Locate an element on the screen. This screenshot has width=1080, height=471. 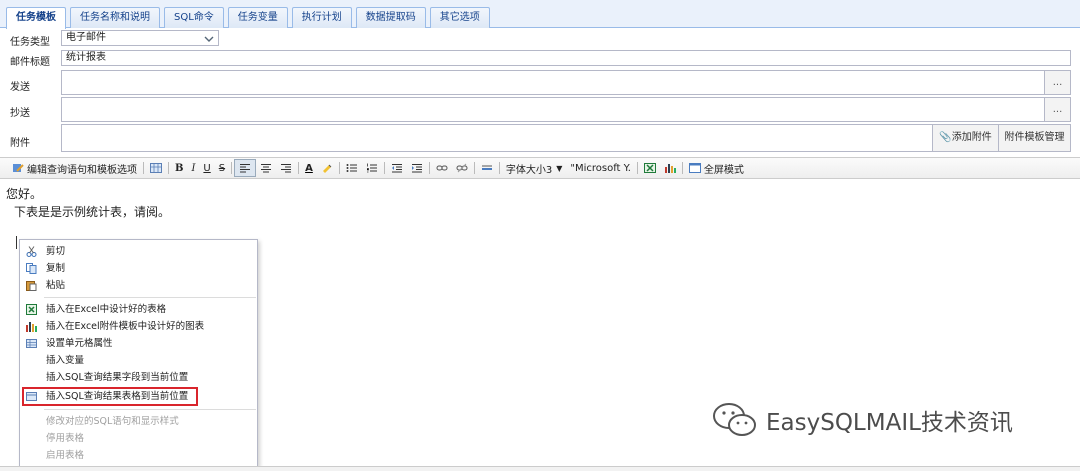
outdent-icon is located at coordinates (396, 168).